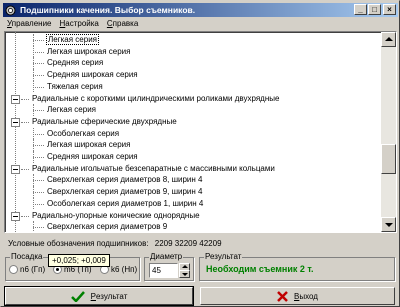  Describe the element at coordinates (78, 24) in the screenshot. I see `menu-nastroika: Настройка` at that location.